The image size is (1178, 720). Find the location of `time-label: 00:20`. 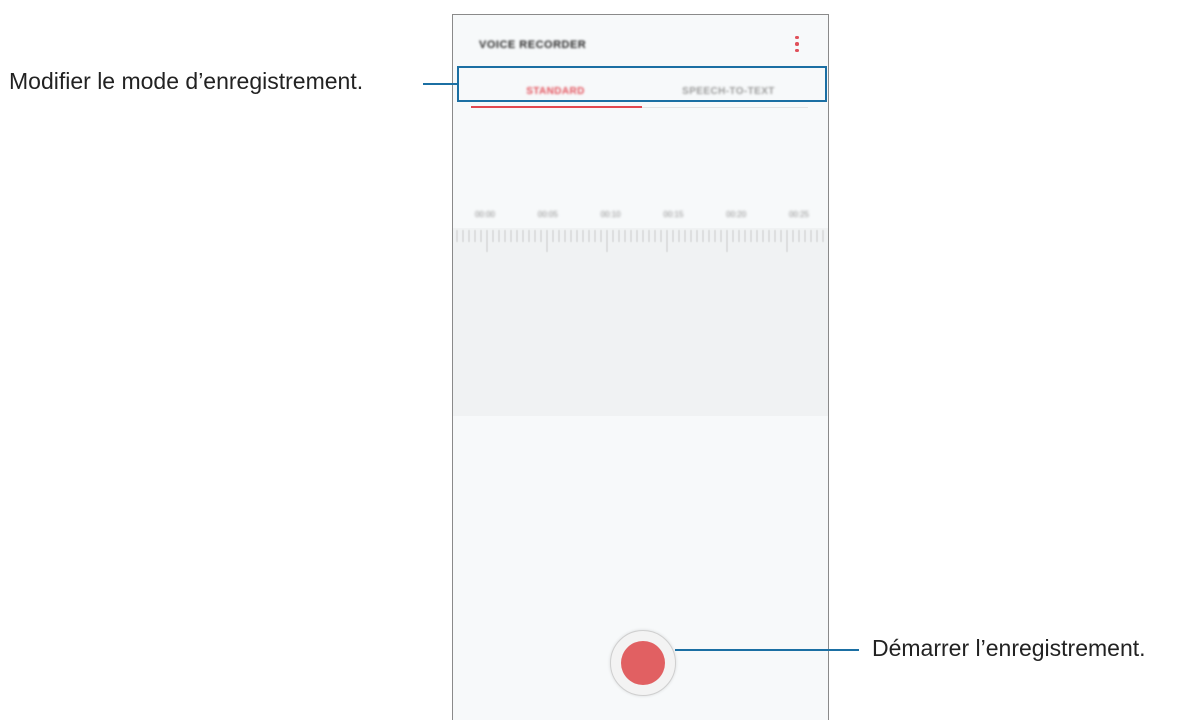

time-label: 00:20 is located at coordinates (736, 214).